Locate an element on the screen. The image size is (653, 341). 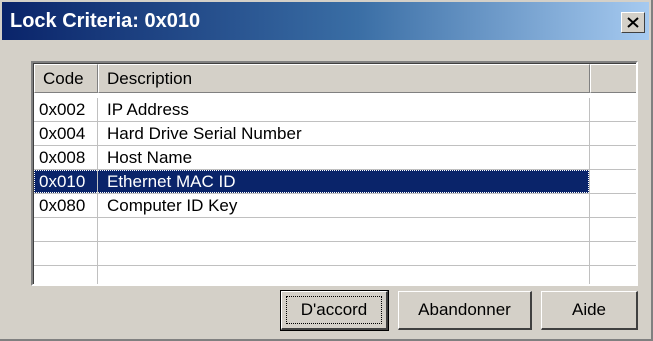
cell-description: Hard Drive Serial Number is located at coordinates (204, 133).